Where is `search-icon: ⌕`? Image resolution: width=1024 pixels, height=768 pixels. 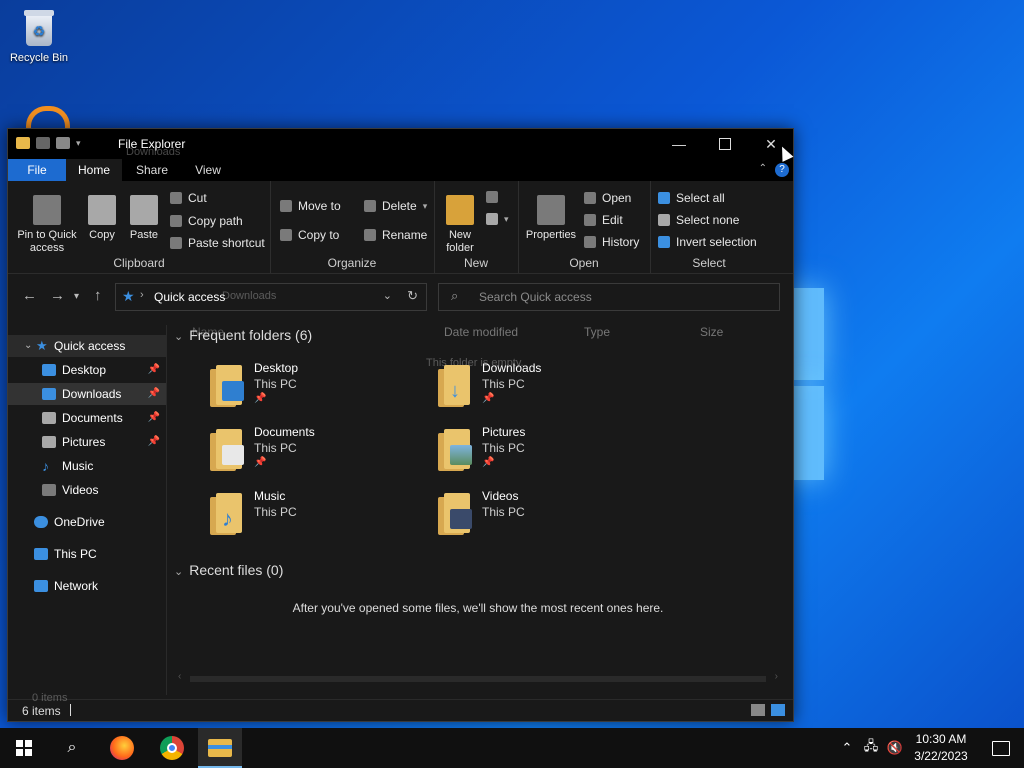 search-icon: ⌕ is located at coordinates (455, 295).